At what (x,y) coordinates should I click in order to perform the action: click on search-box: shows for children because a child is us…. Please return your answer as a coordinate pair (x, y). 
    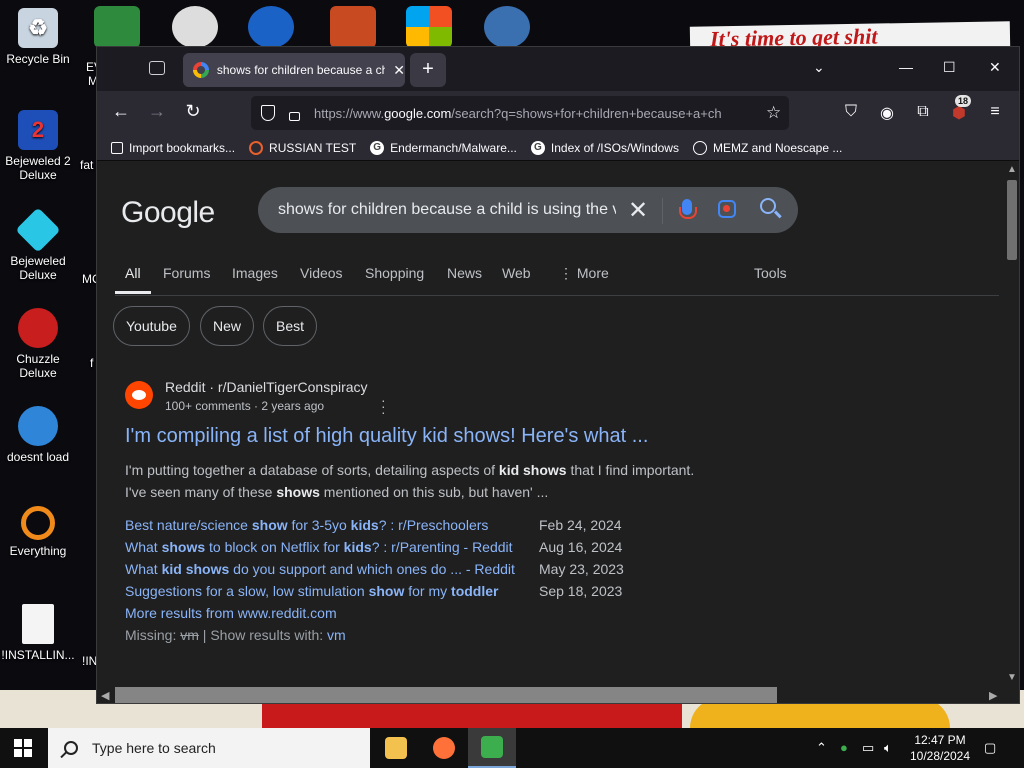
    Looking at the image, I should click on (528, 210).